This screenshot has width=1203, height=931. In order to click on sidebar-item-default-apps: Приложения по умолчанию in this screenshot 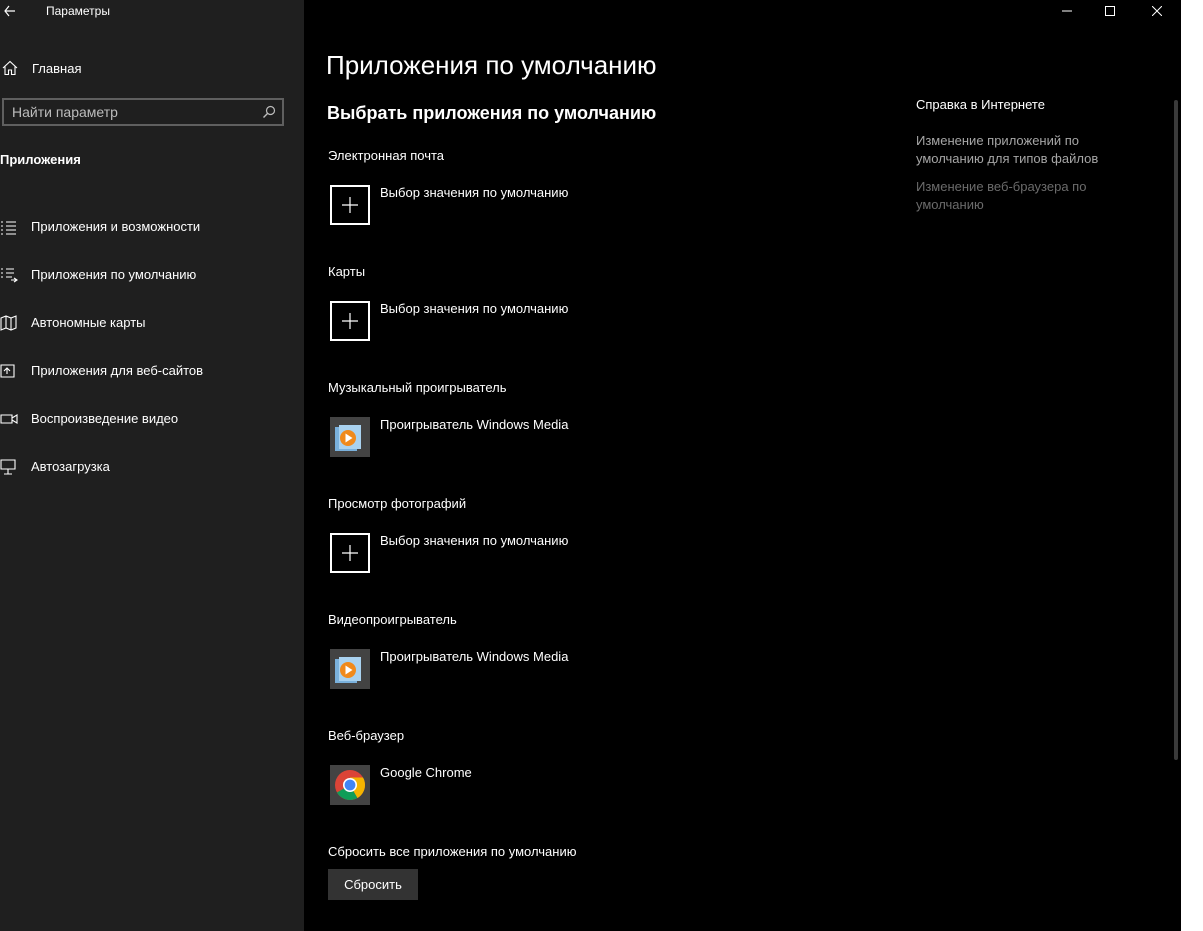, I will do `click(152, 275)`.